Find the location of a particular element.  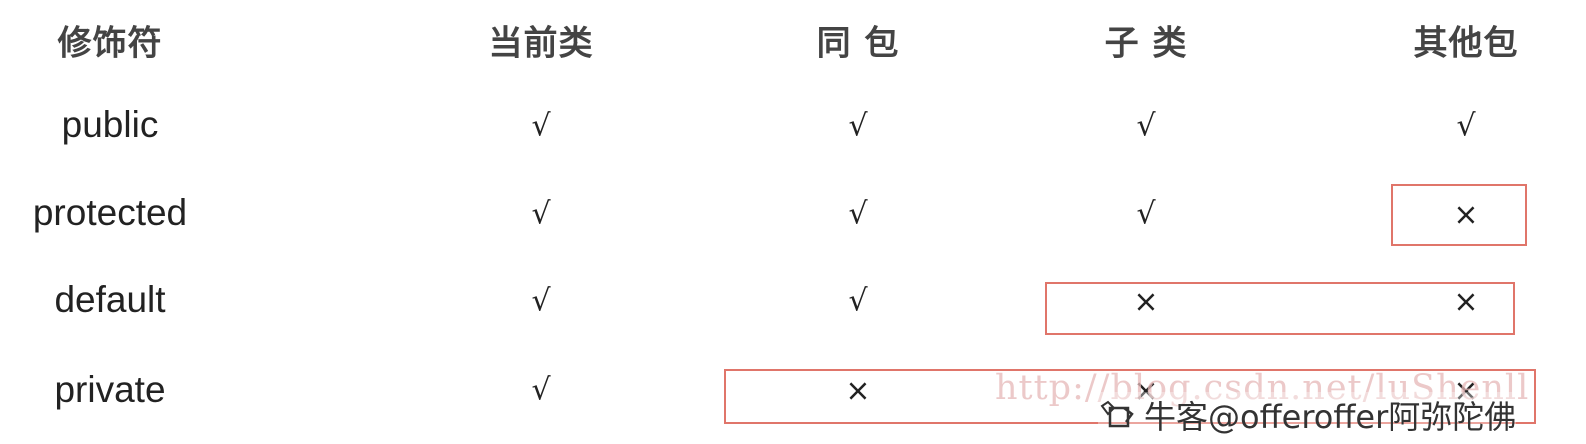

header-subclass: 子 类 is located at coordinates (1146, 43).